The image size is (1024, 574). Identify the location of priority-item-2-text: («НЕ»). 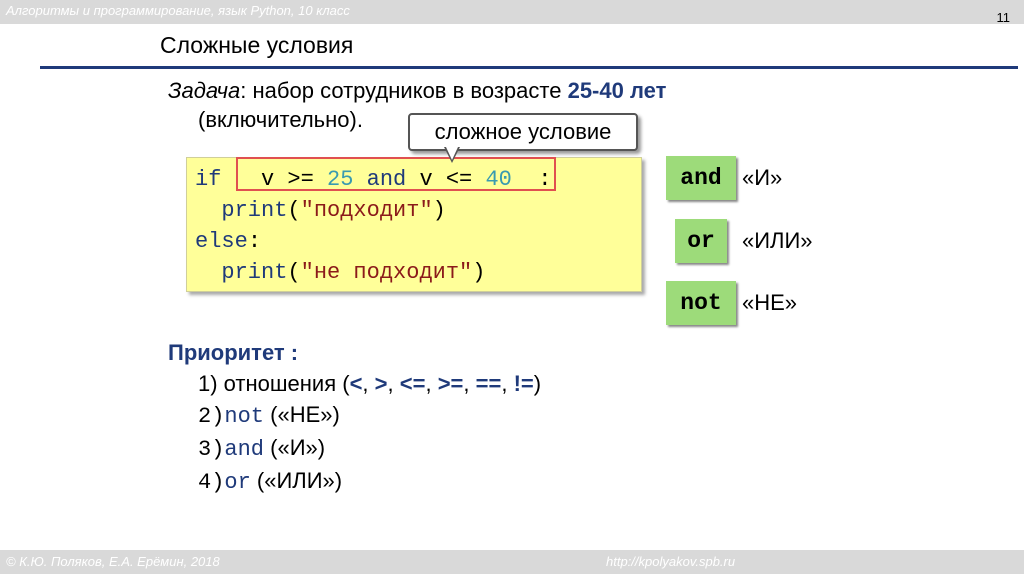
(302, 414).